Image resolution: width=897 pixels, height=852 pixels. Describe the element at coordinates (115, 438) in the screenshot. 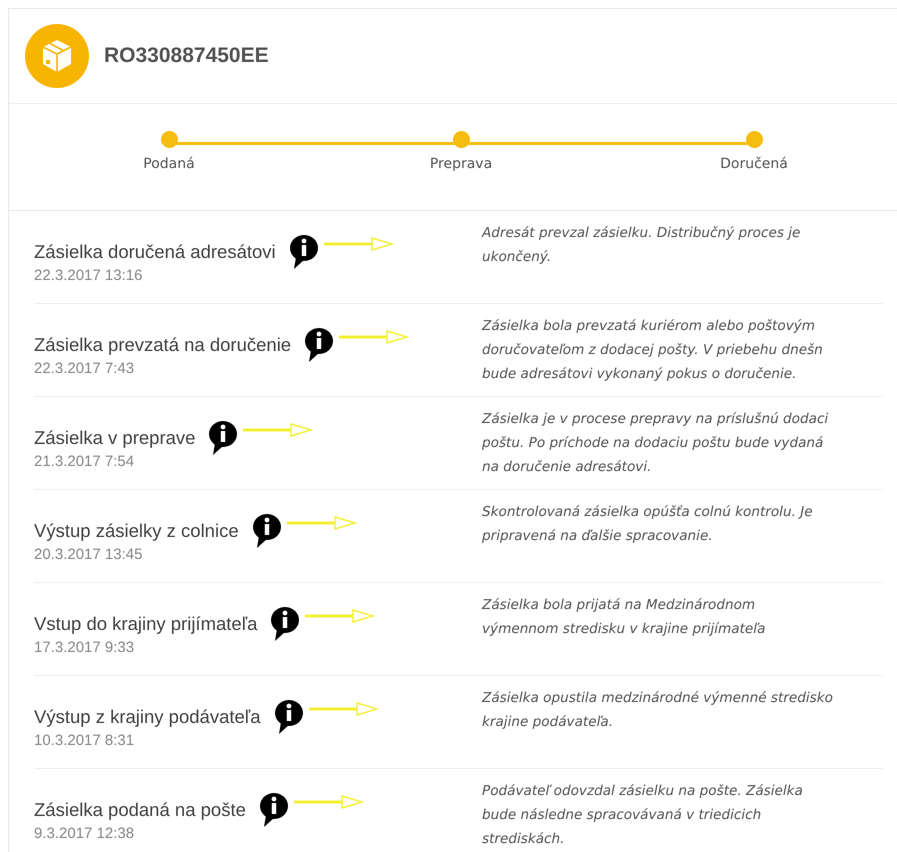

I see `event-title: Zásielka v preprave` at that location.